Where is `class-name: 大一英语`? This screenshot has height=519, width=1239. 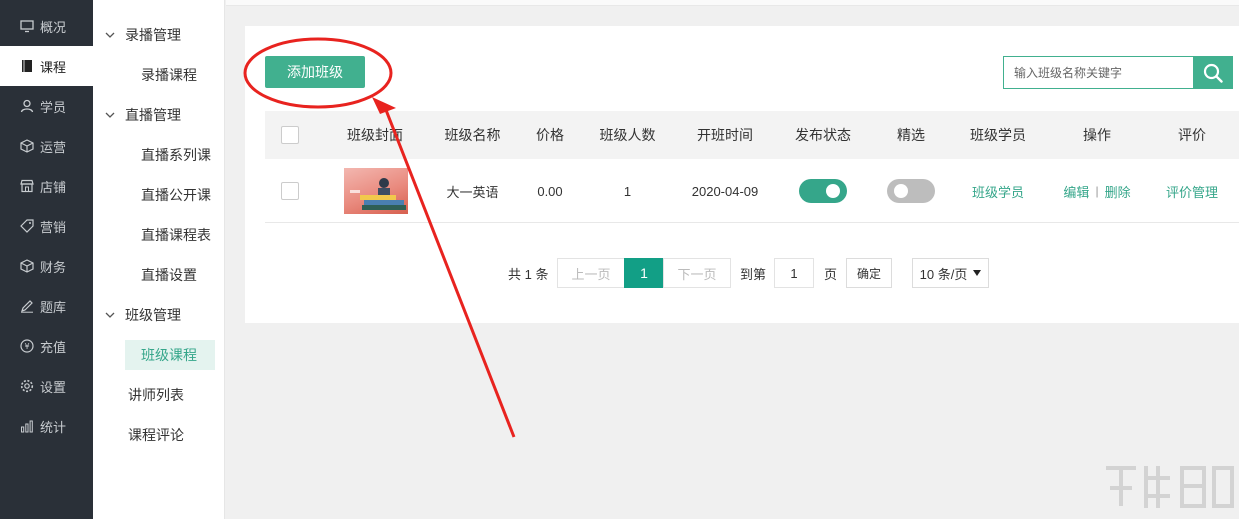 class-name: 大一英语 is located at coordinates (472, 192).